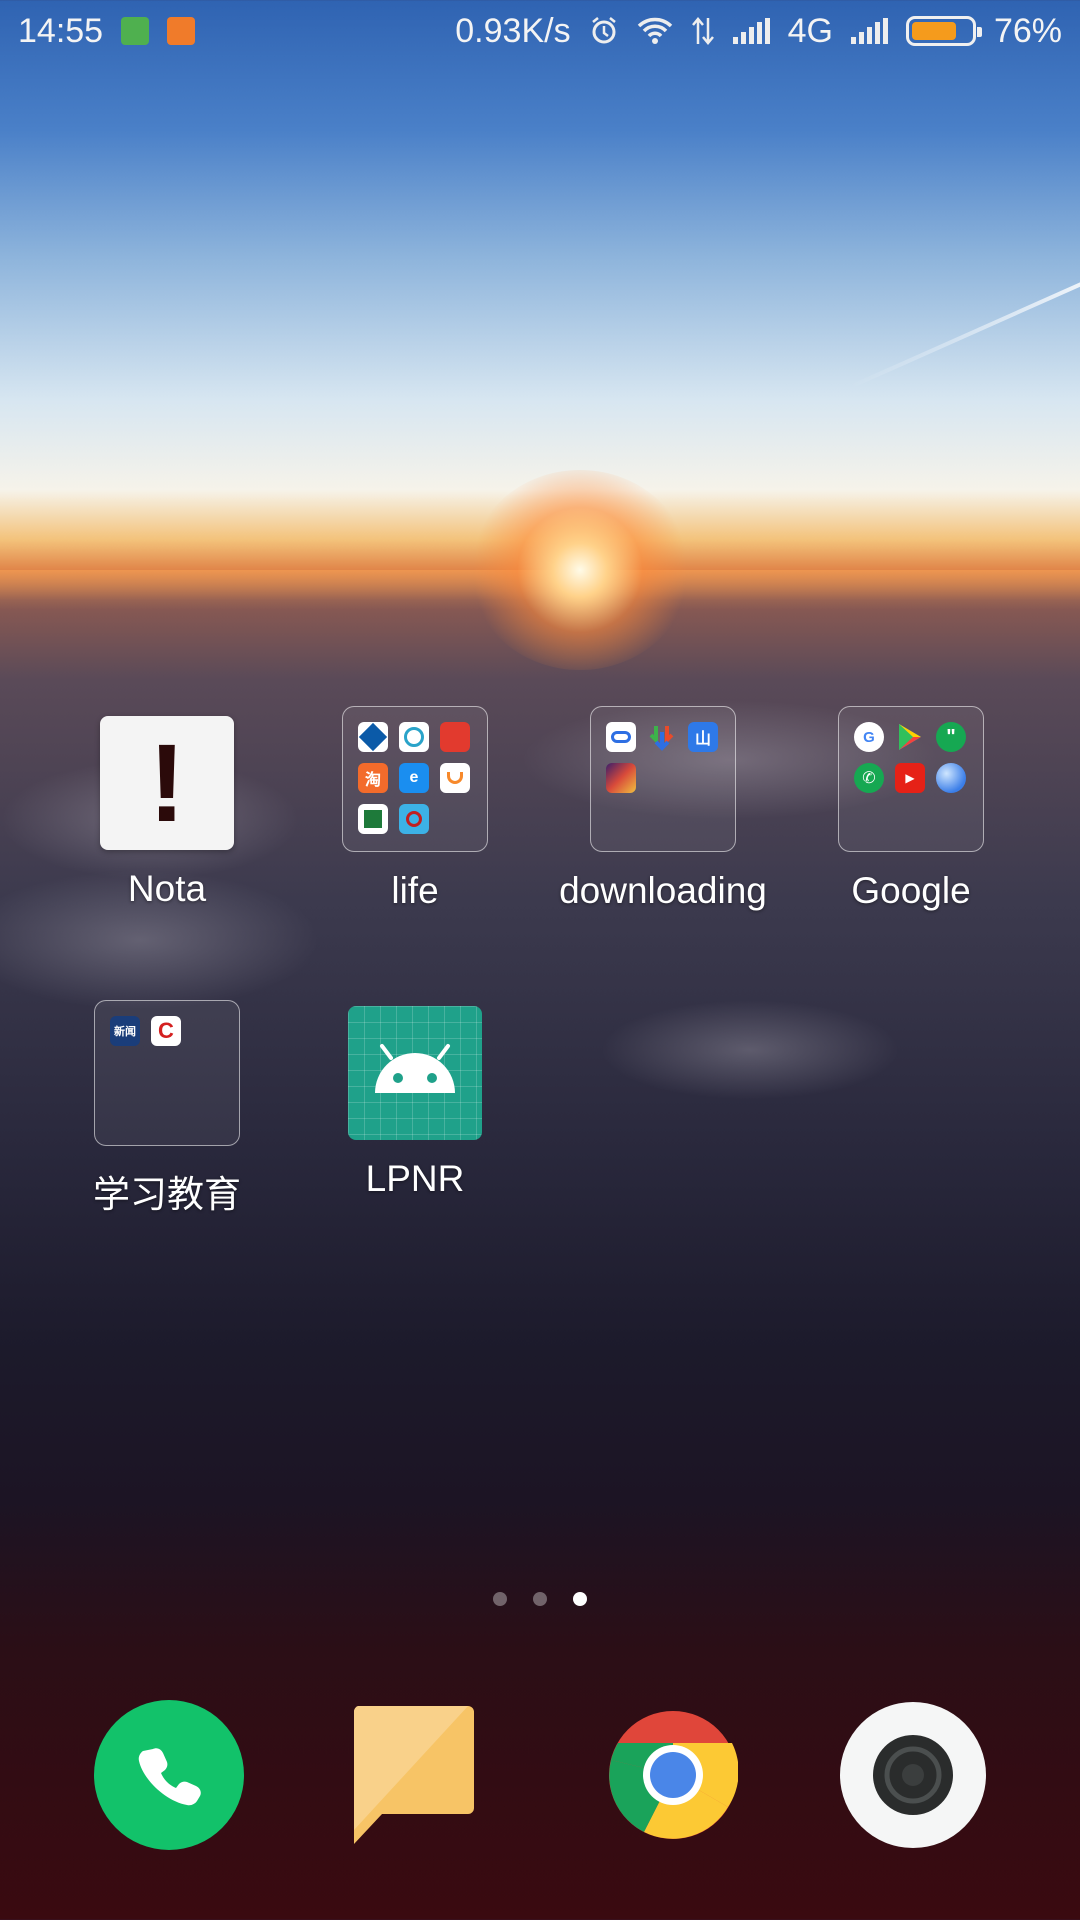 This screenshot has height=1920, width=1080. Describe the element at coordinates (673, 1775) in the screenshot. I see `chrome-icon` at that location.